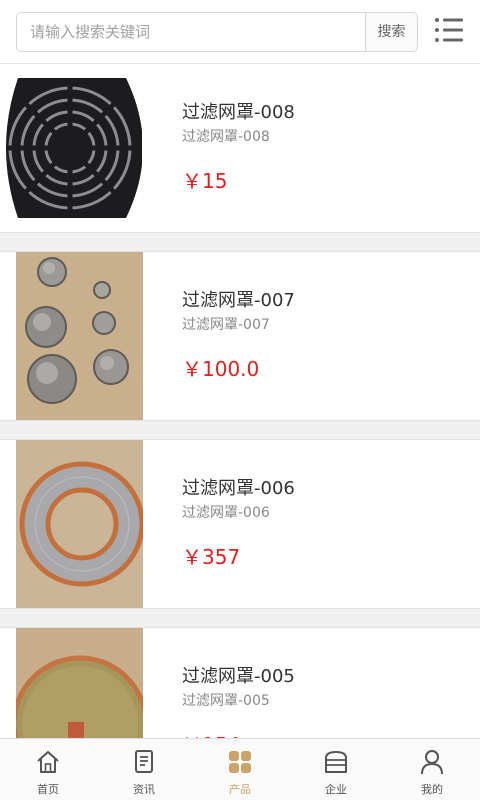 The height and width of the screenshot is (800, 480). What do you see at coordinates (449, 30) in the screenshot?
I see `menu-list-icon` at bounding box center [449, 30].